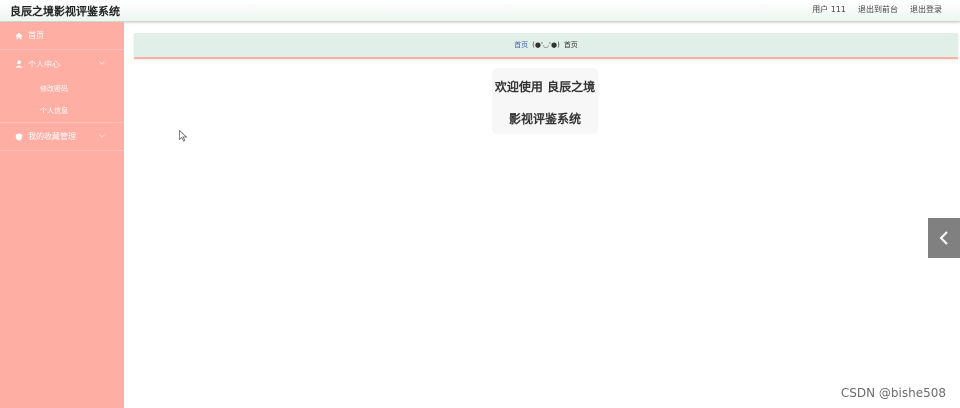 This screenshot has width=960, height=408. Describe the element at coordinates (893, 393) in the screenshot. I see `watermark: CSDN @bishe508` at that location.